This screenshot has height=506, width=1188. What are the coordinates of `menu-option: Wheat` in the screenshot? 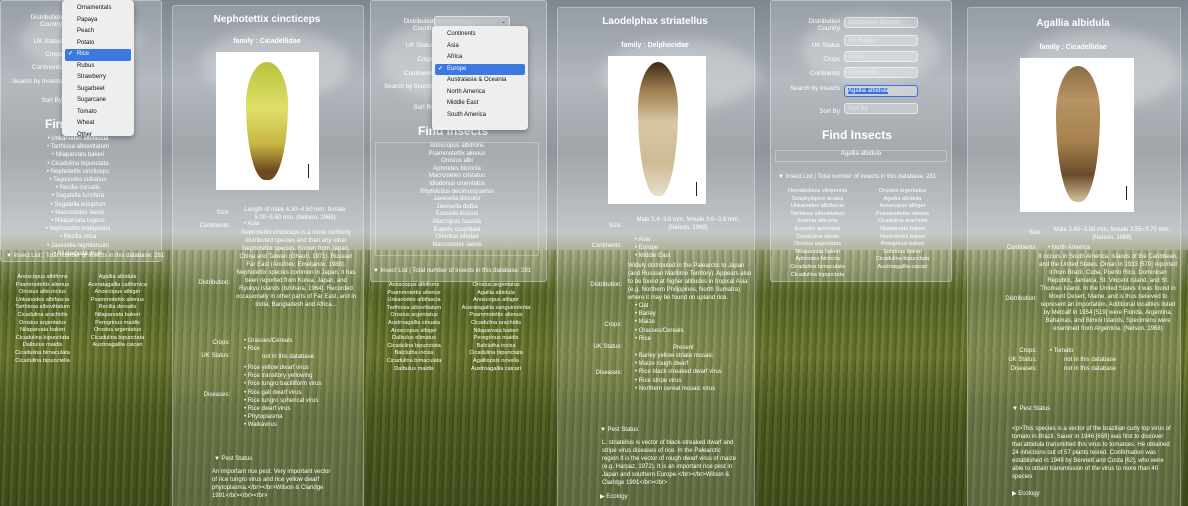 It's located at (98, 124).